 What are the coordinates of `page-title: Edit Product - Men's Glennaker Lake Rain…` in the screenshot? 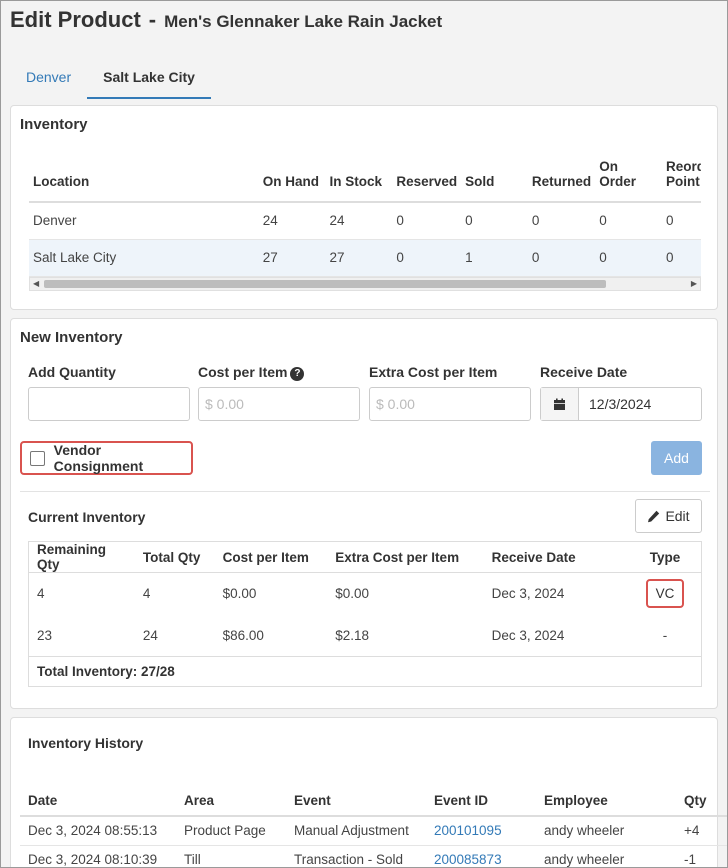 It's located at (226, 20).